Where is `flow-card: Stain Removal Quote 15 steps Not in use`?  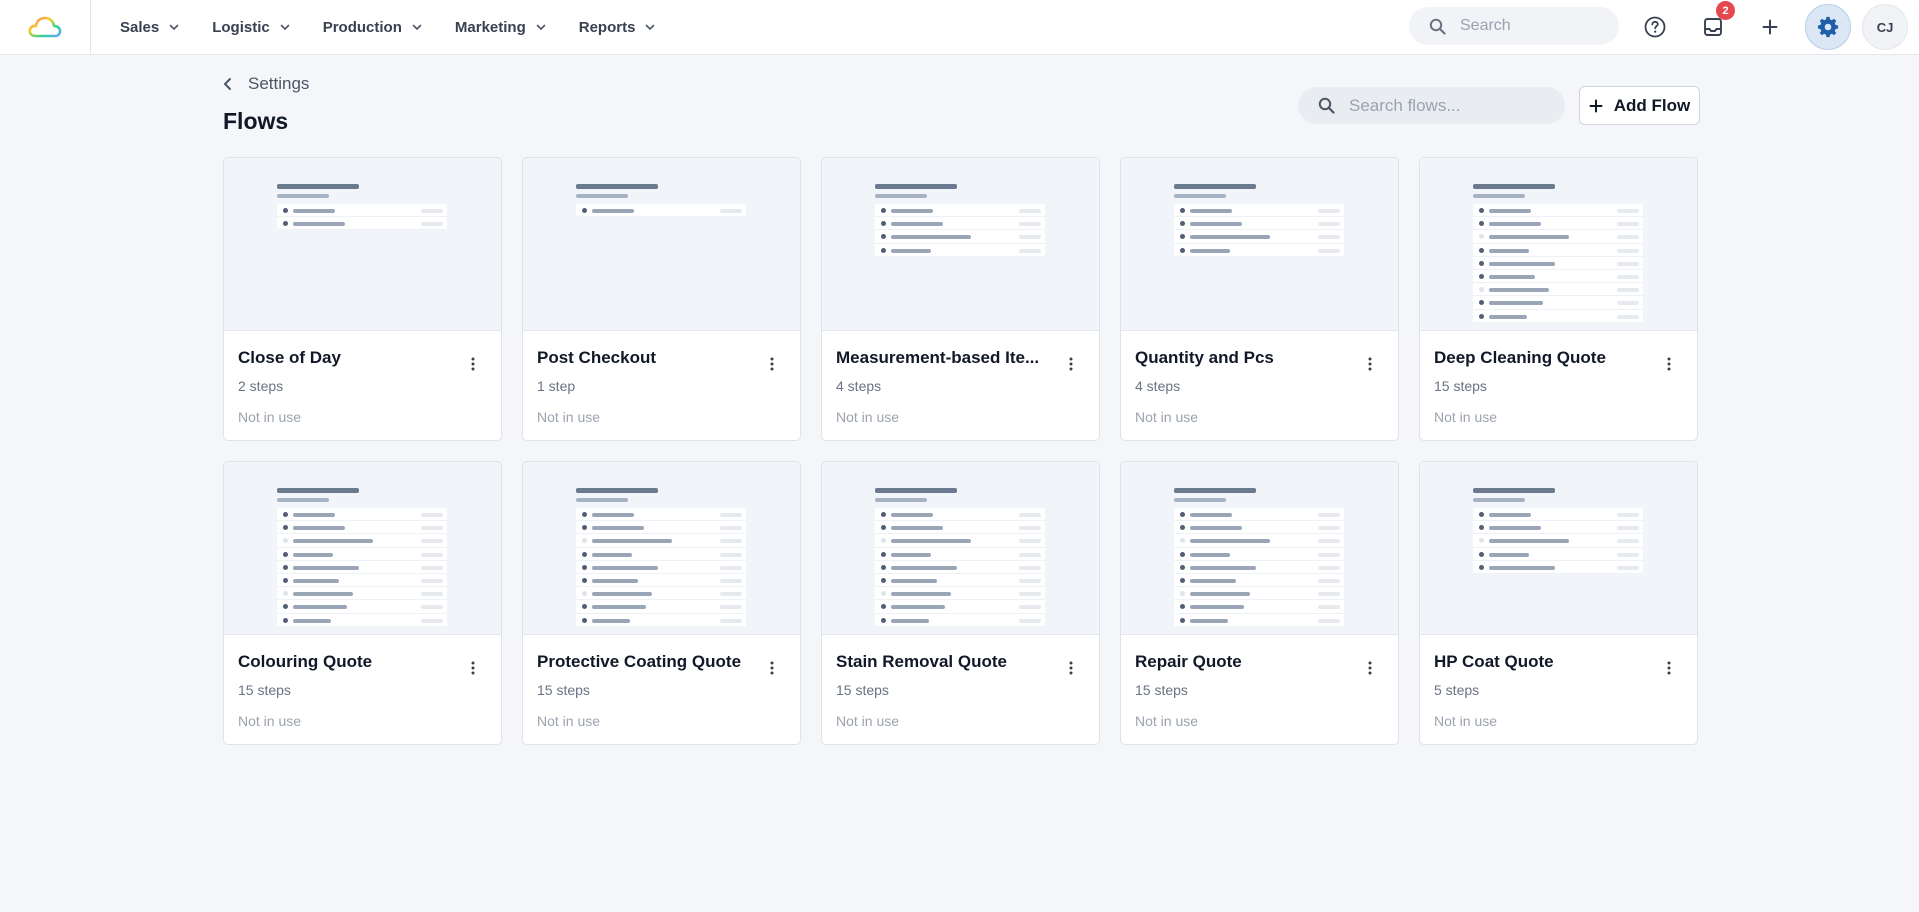
flow-card: Stain Removal Quote 15 steps Not in use is located at coordinates (960, 603).